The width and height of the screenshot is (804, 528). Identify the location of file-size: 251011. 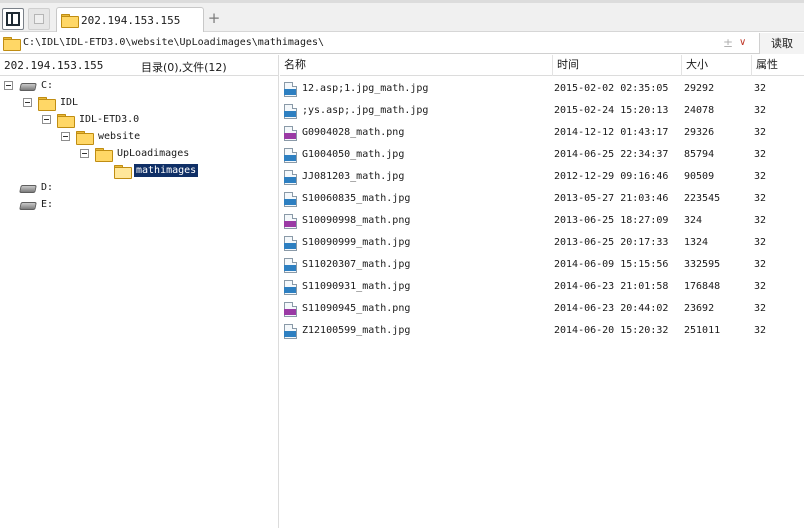
(702, 330).